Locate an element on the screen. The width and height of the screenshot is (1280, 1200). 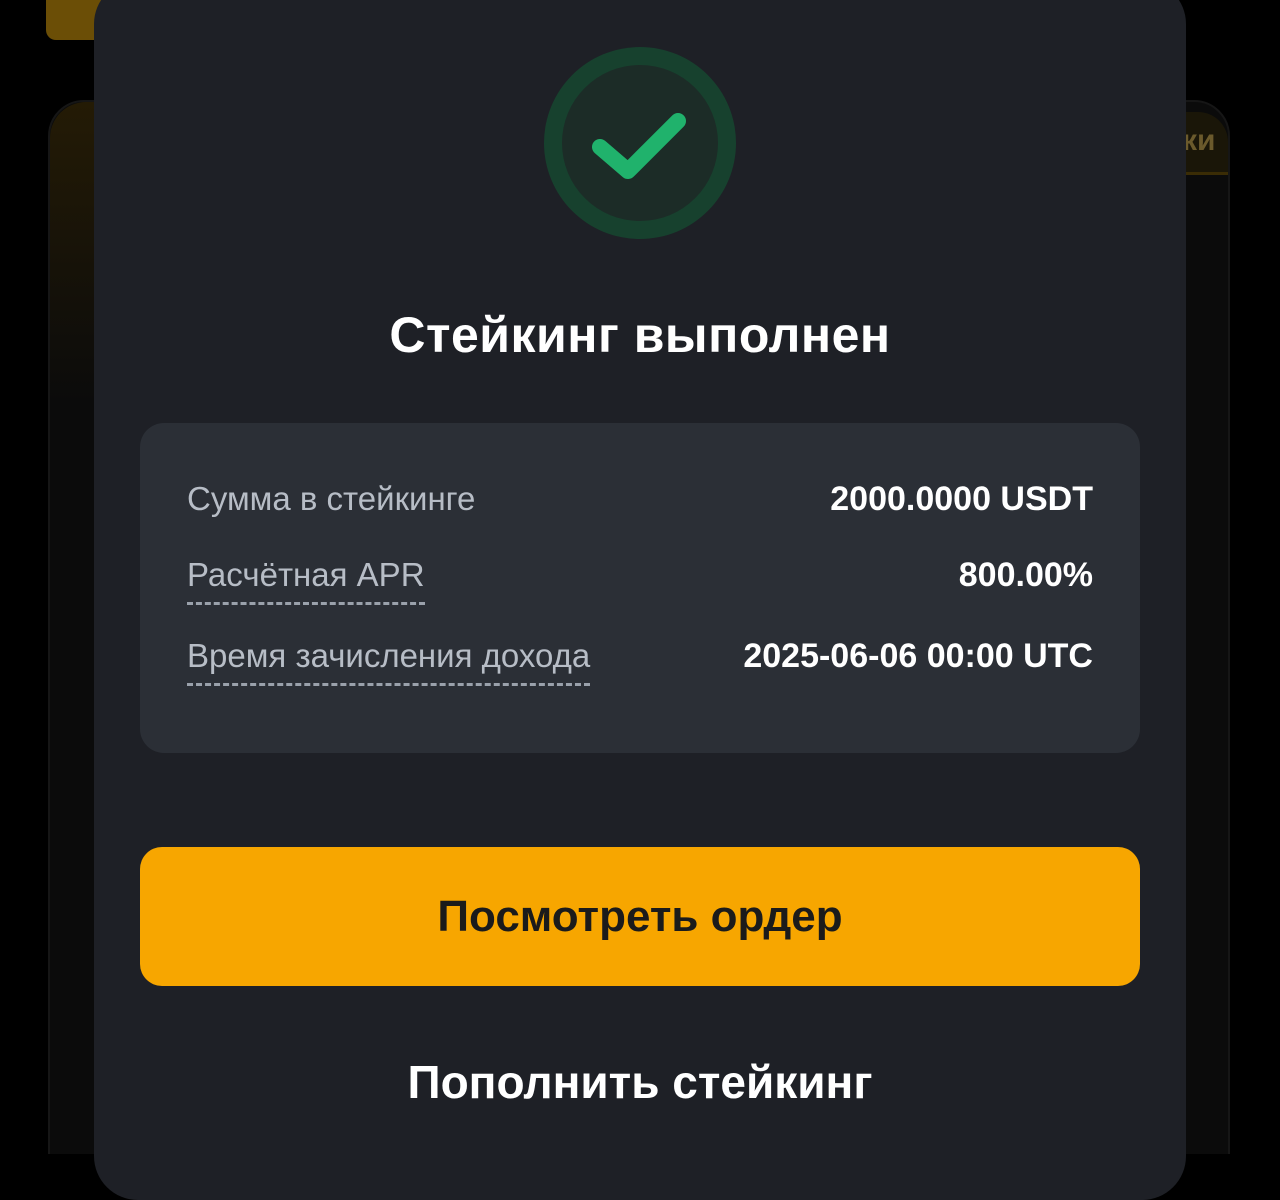
detail-row-amount: Сумма в стейкинге 2000.0000 USDT is located at coordinates (640, 505).